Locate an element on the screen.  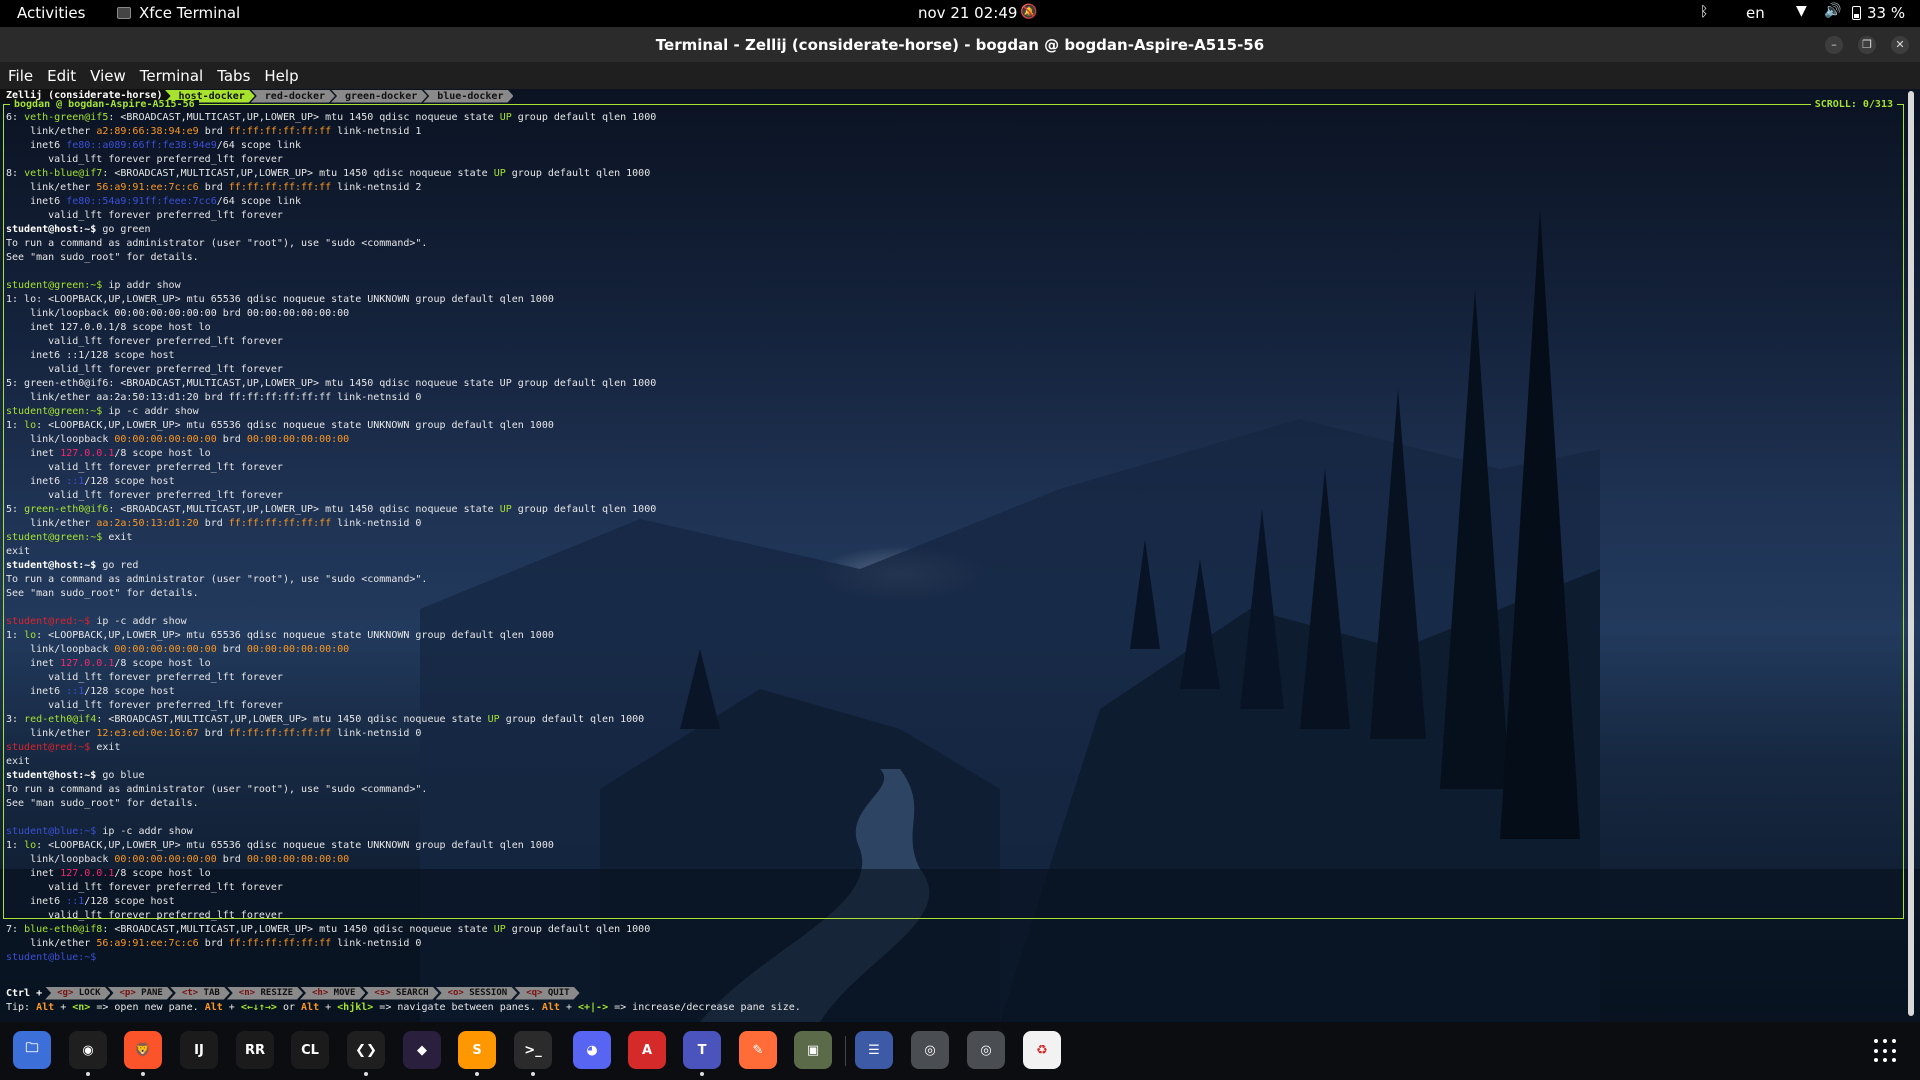
menu-terminal: Terminal is located at coordinates (175, 75).